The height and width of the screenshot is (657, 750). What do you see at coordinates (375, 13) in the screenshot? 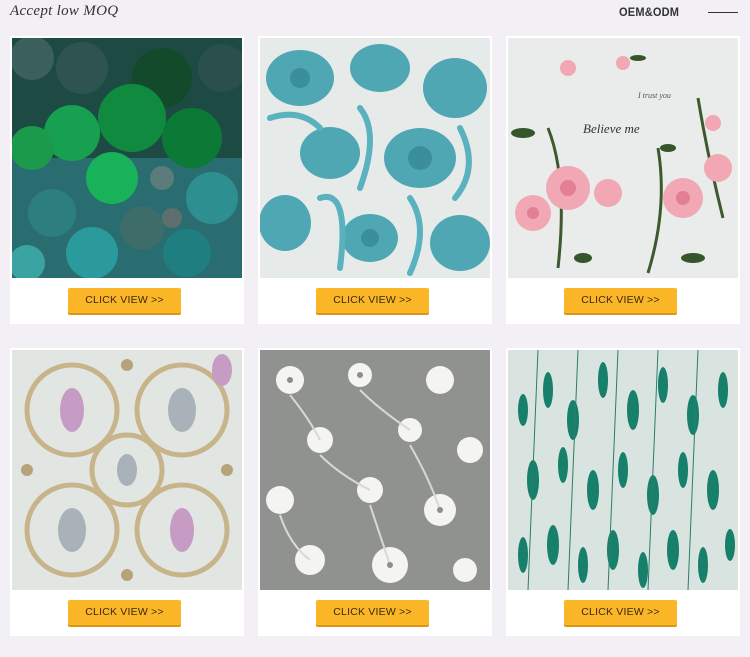
I see `page-header: Accept low MOQ OEM&ODM` at bounding box center [375, 13].